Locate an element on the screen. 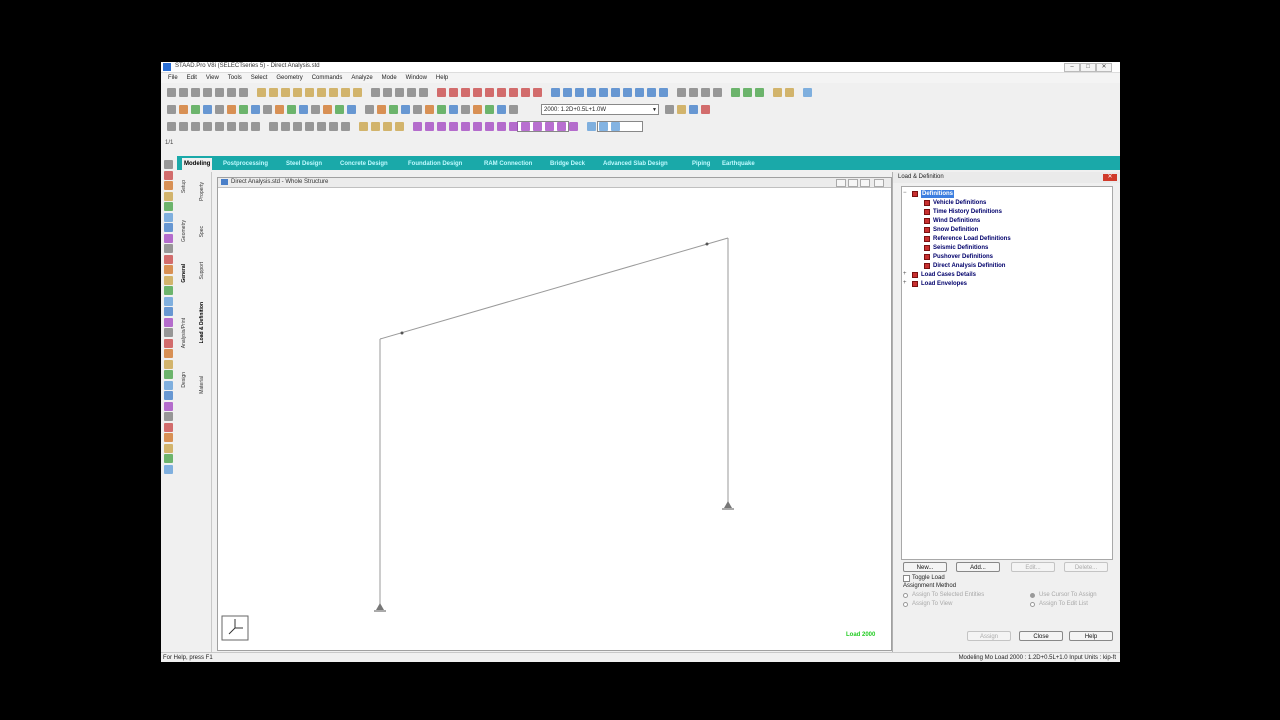  page-setup: Setup is located at coordinates (184, 186).